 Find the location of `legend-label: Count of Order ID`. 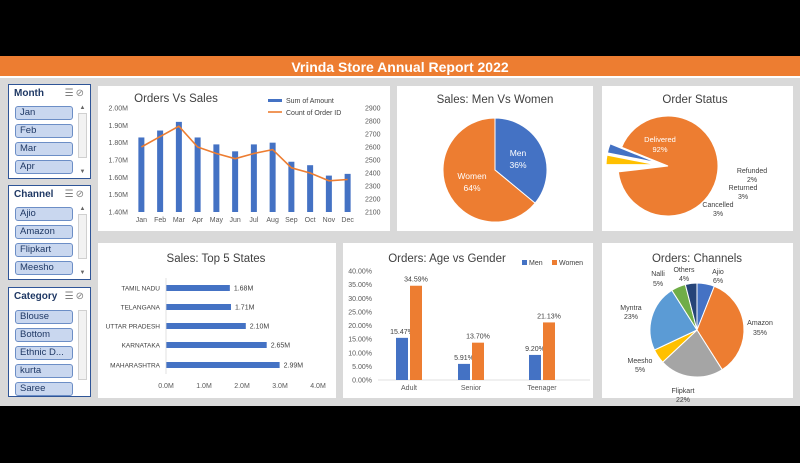

legend-label: Count of Order ID is located at coordinates (313, 113).